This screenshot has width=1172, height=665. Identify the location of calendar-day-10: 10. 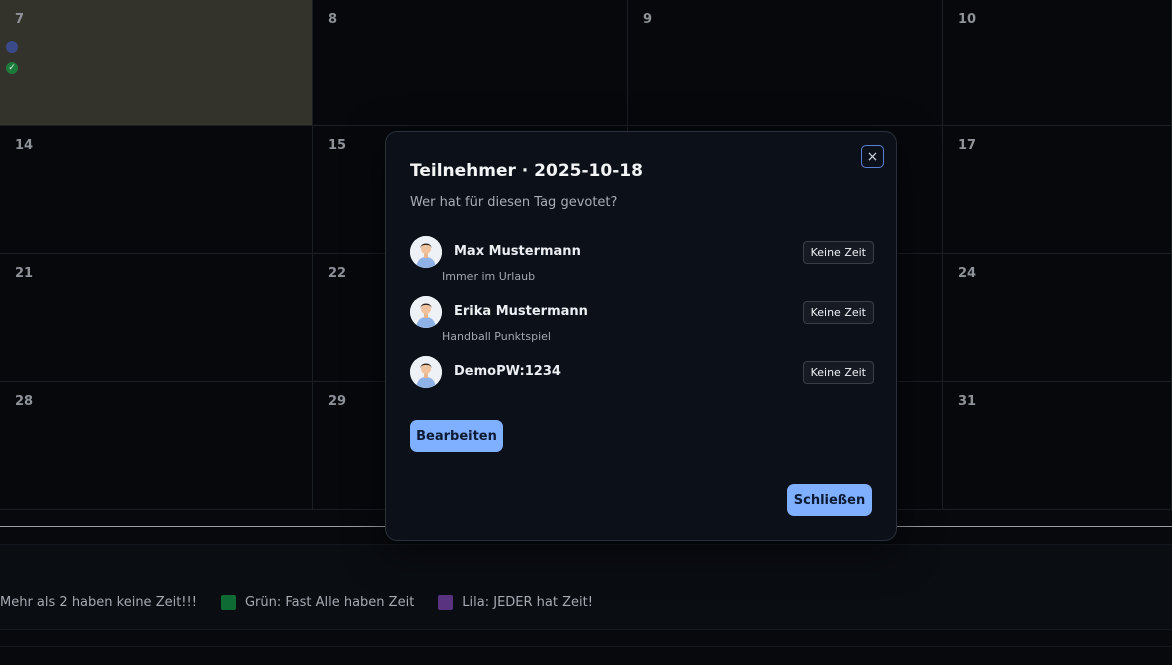
(1057, 63).